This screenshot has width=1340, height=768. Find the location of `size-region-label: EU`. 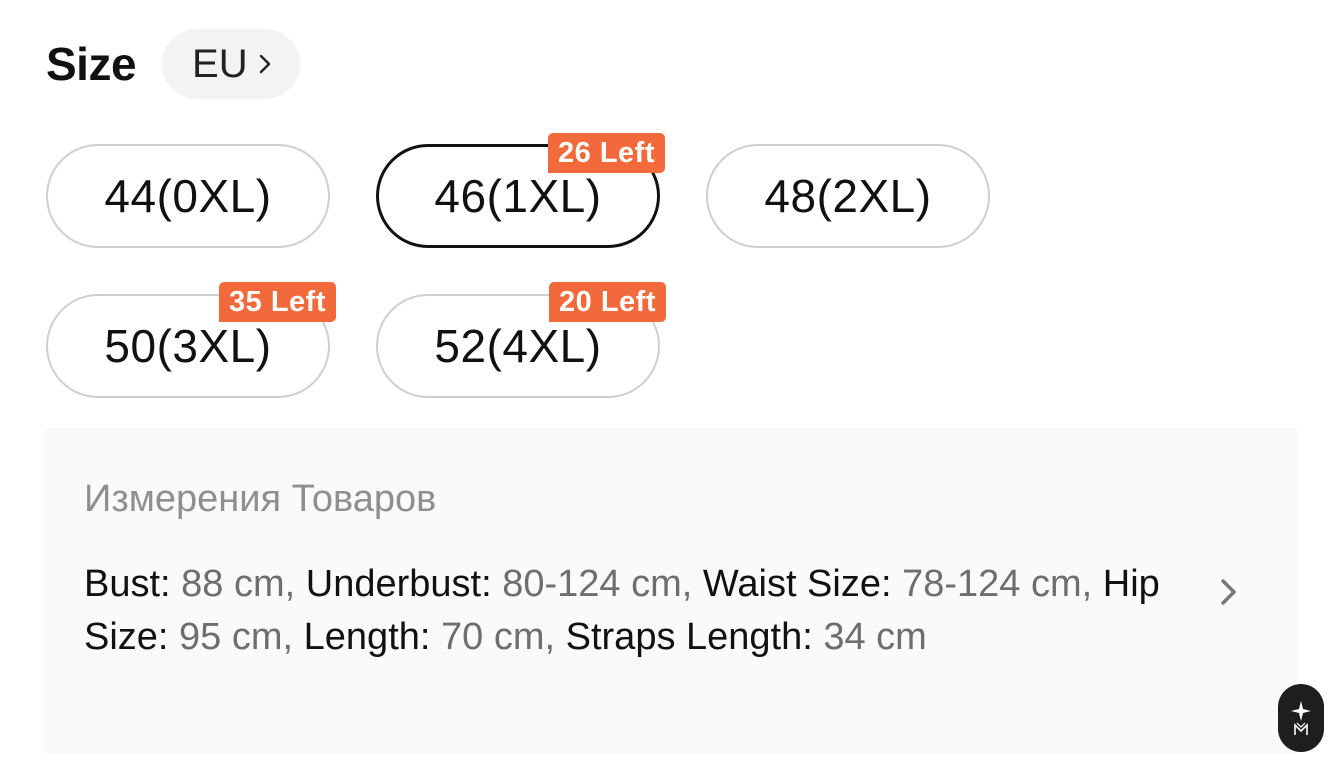

size-region-label: EU is located at coordinates (220, 63).